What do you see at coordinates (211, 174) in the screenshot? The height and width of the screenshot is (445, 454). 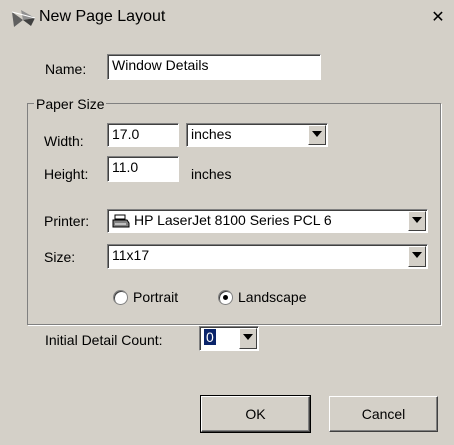 I see `height-unit-label: inches` at bounding box center [211, 174].